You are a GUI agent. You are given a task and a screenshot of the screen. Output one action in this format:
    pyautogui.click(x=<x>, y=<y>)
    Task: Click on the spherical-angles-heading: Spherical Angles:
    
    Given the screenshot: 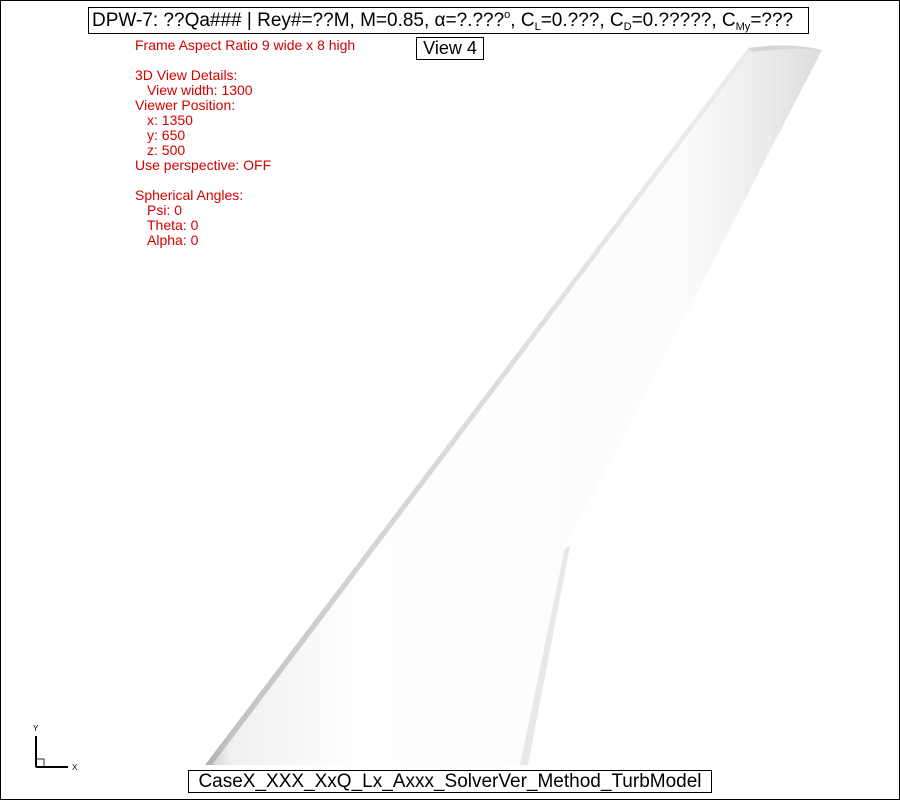 What is the action you would take?
    pyautogui.click(x=189, y=195)
    